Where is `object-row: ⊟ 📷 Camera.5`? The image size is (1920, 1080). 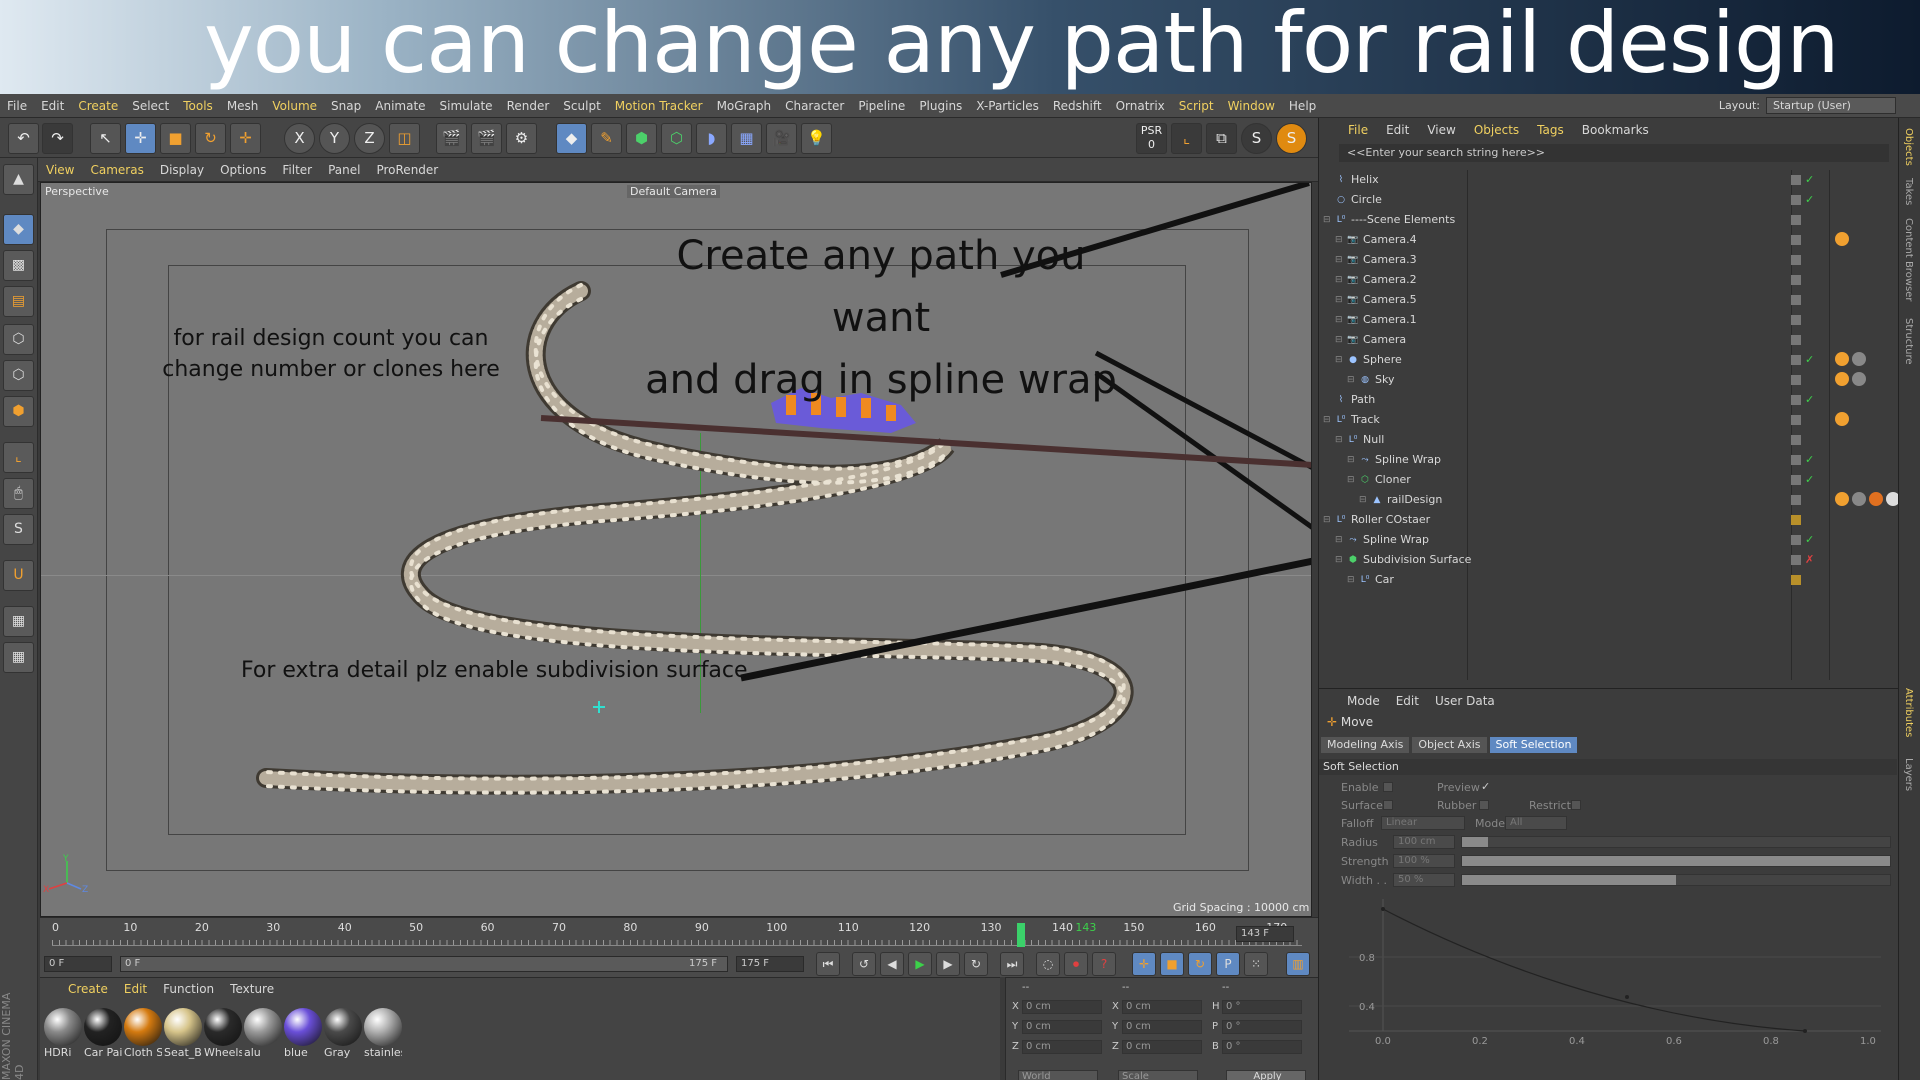 object-row: ⊟ 📷 Camera.5 is located at coordinates (1608, 300).